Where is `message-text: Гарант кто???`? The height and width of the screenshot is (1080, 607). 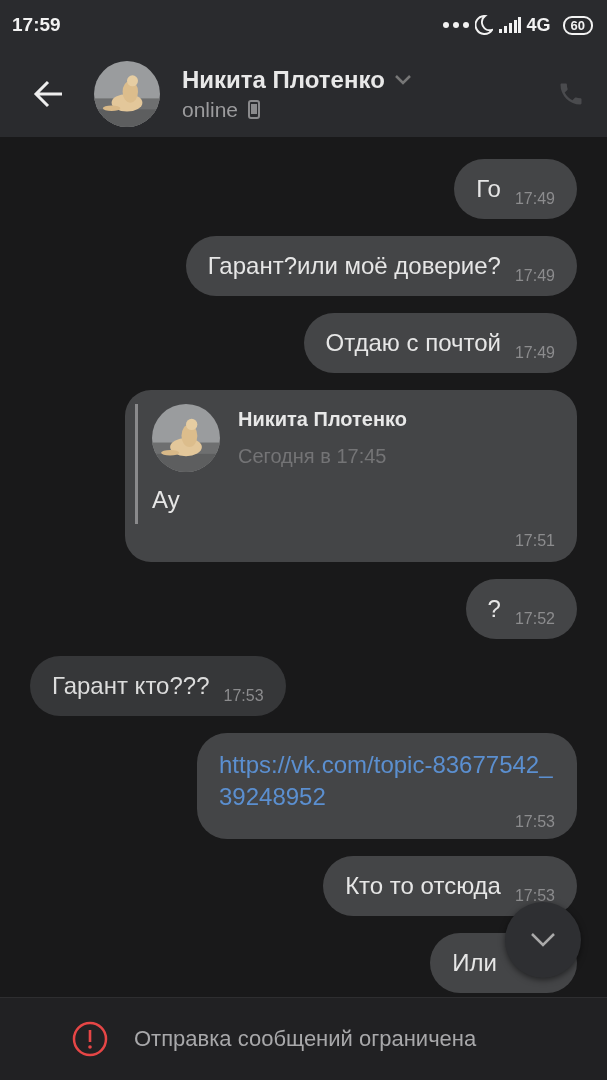
message-text: Гарант кто??? is located at coordinates (131, 686).